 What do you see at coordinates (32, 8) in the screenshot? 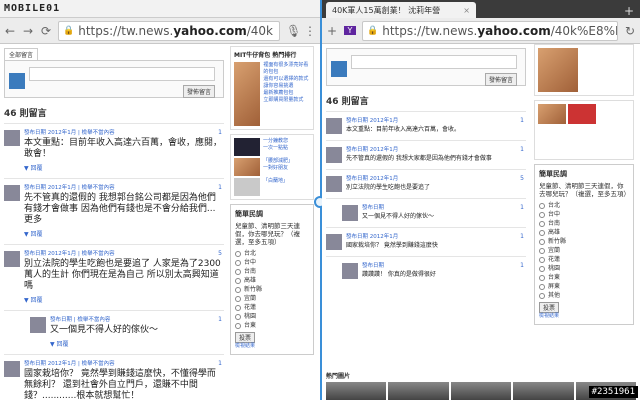
I see `mobile01-logo: MOBILE01` at bounding box center [32, 8].